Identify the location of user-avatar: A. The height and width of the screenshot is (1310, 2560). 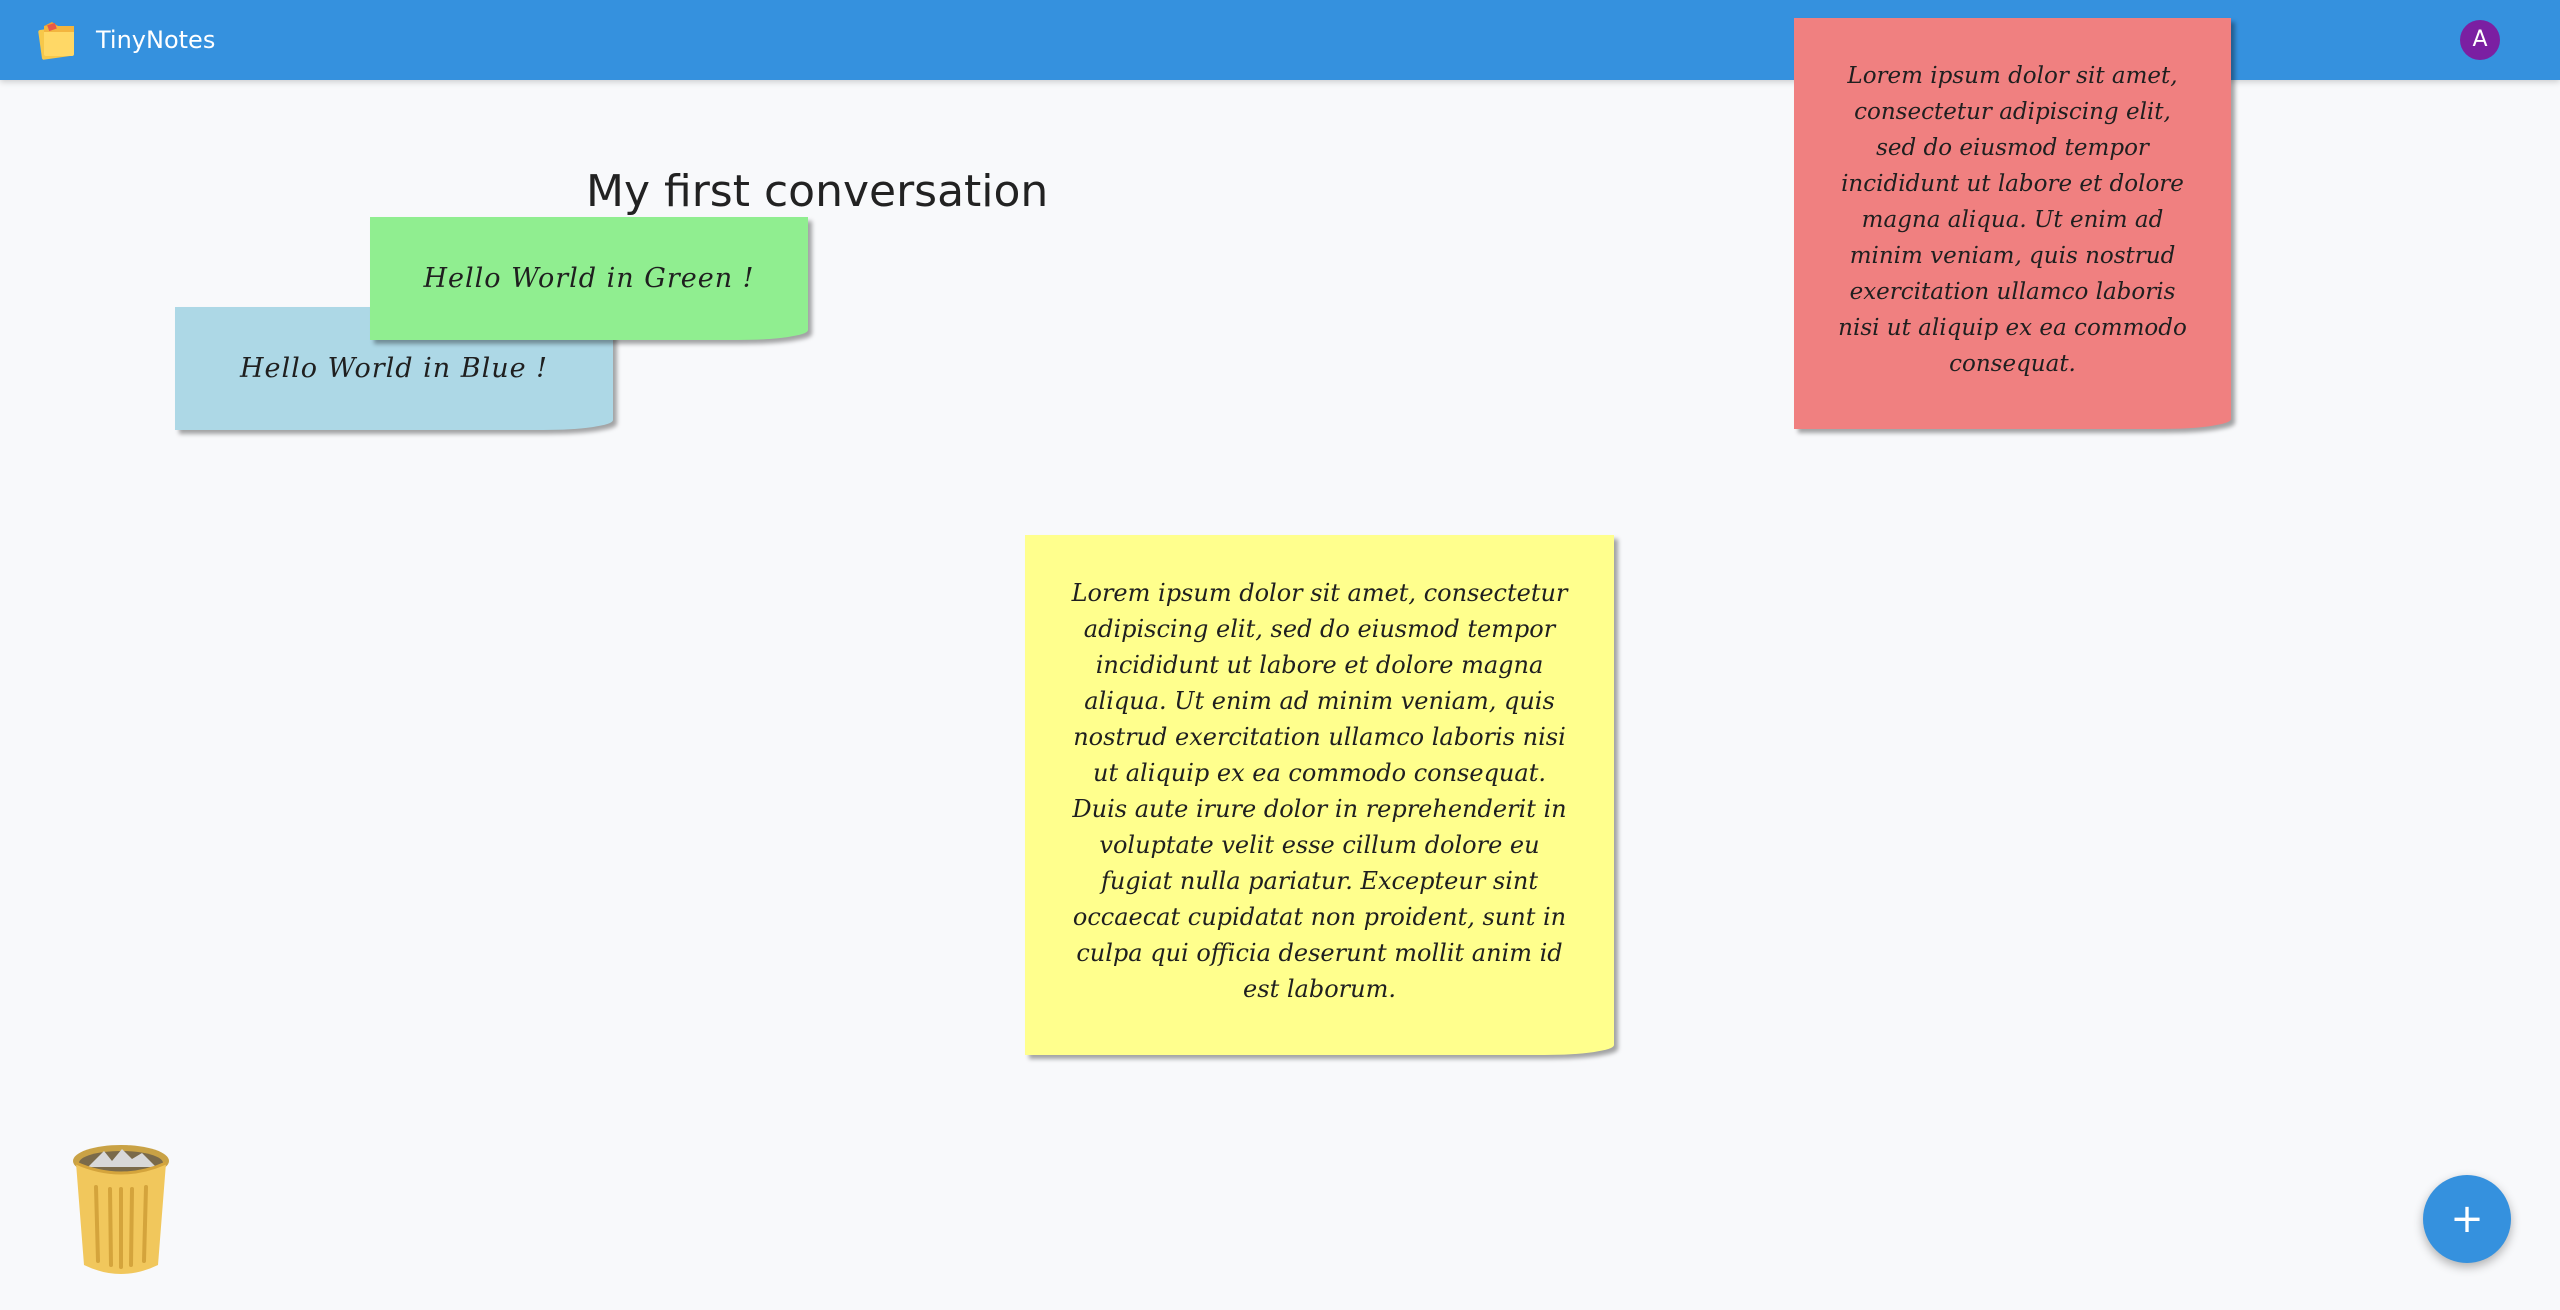
(2480, 40).